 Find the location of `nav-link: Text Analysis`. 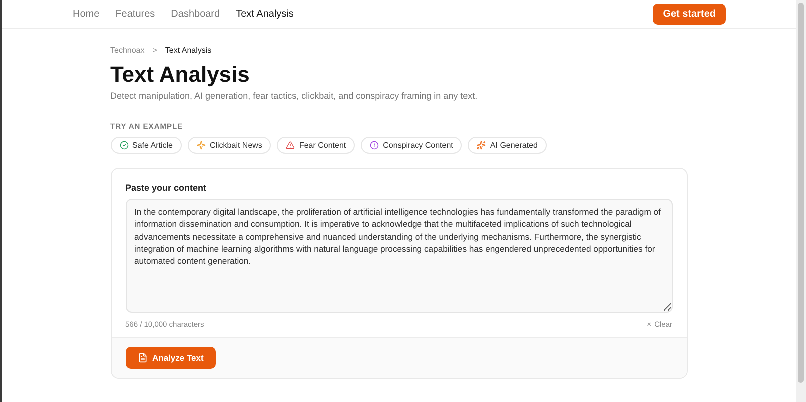

nav-link: Text Analysis is located at coordinates (265, 14).